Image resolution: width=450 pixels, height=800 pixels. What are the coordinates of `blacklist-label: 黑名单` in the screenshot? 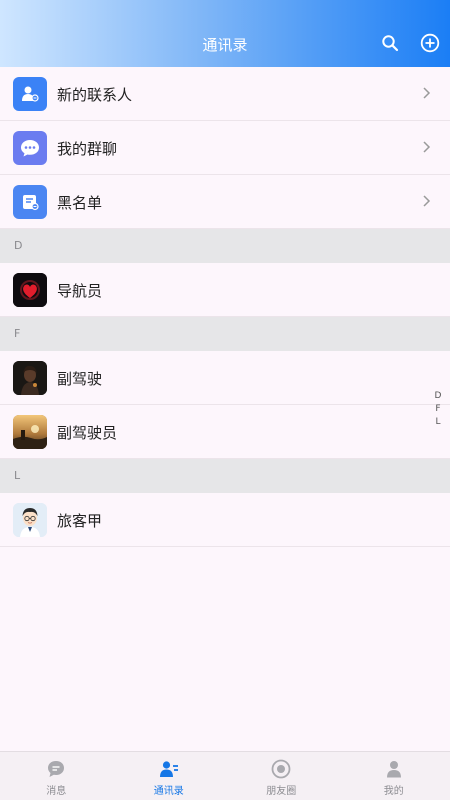 It's located at (80, 203).